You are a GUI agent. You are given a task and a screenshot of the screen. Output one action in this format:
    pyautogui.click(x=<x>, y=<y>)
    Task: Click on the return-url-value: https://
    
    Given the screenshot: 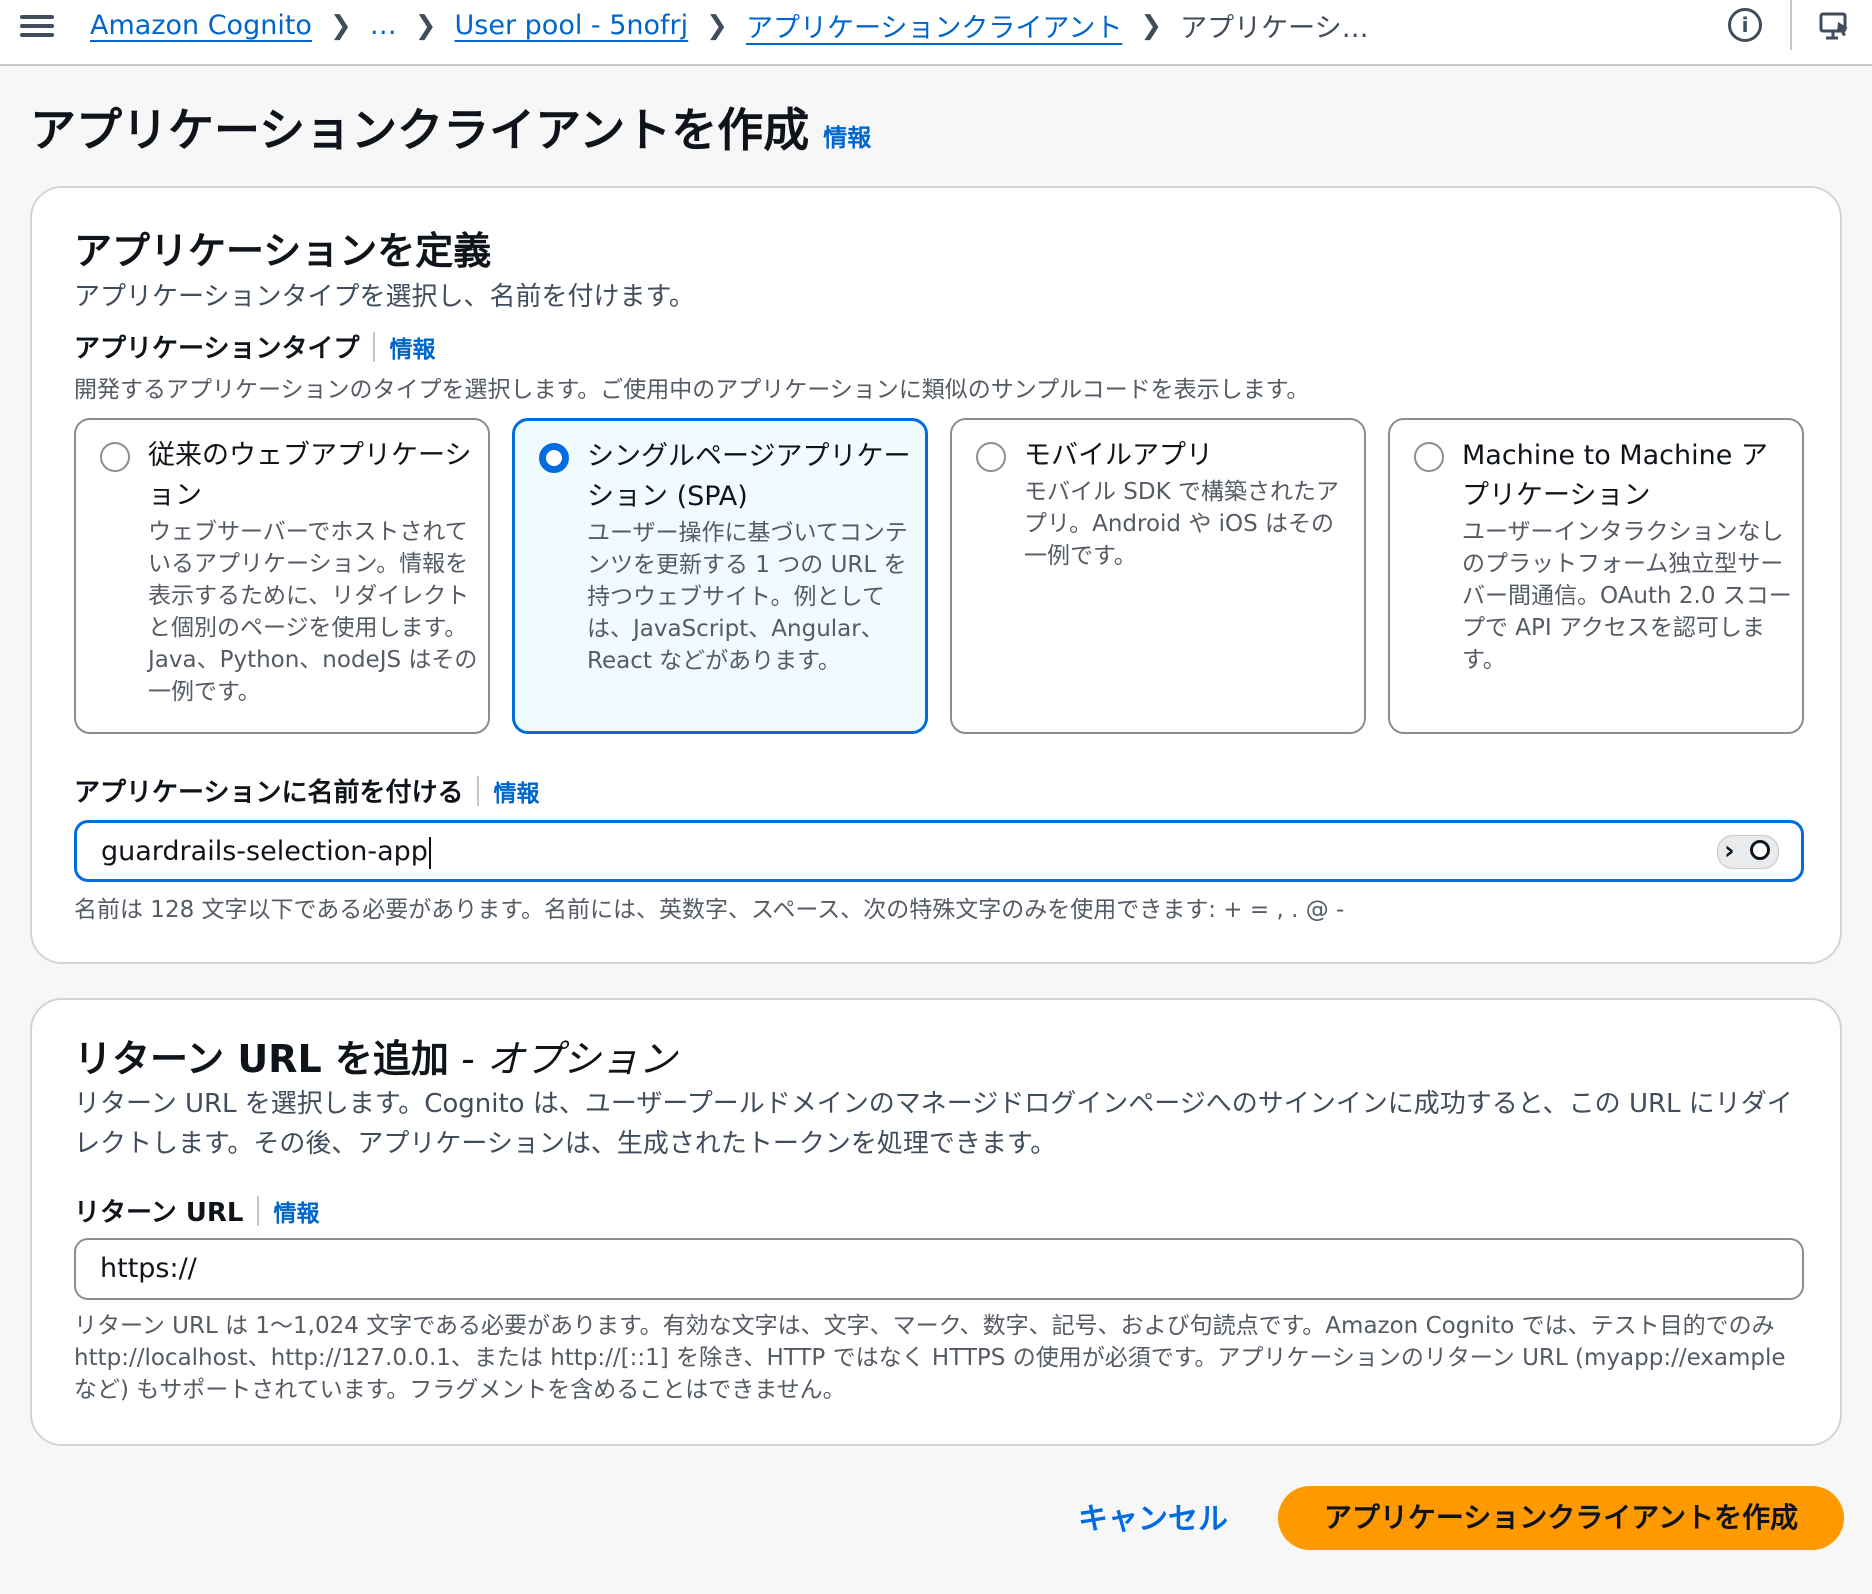 What is the action you would take?
    pyautogui.click(x=148, y=1268)
    